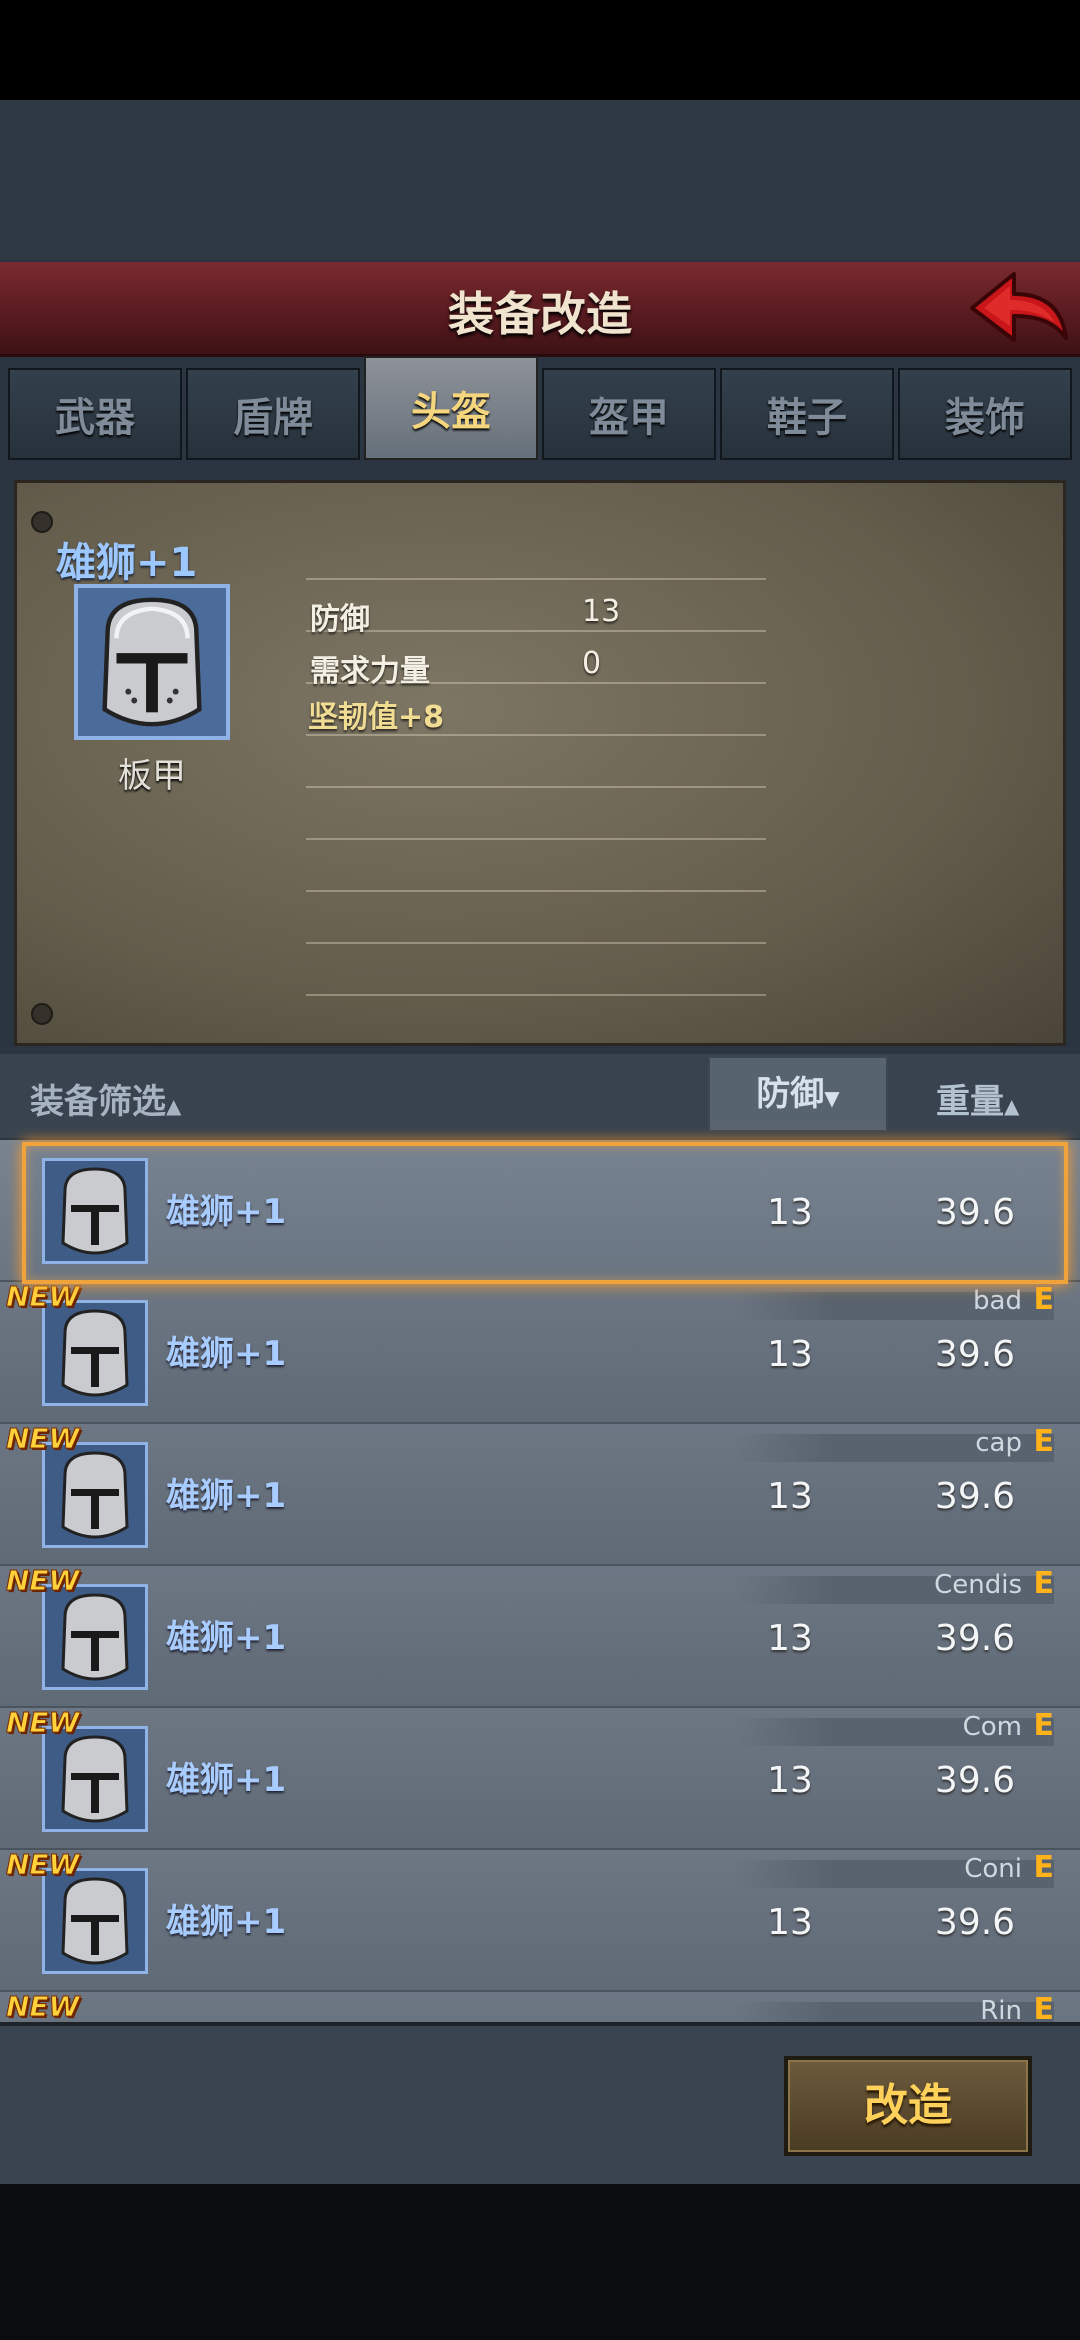 The height and width of the screenshot is (2340, 1080). What do you see at coordinates (95, 414) in the screenshot?
I see `tab-weapon: 武器` at bounding box center [95, 414].